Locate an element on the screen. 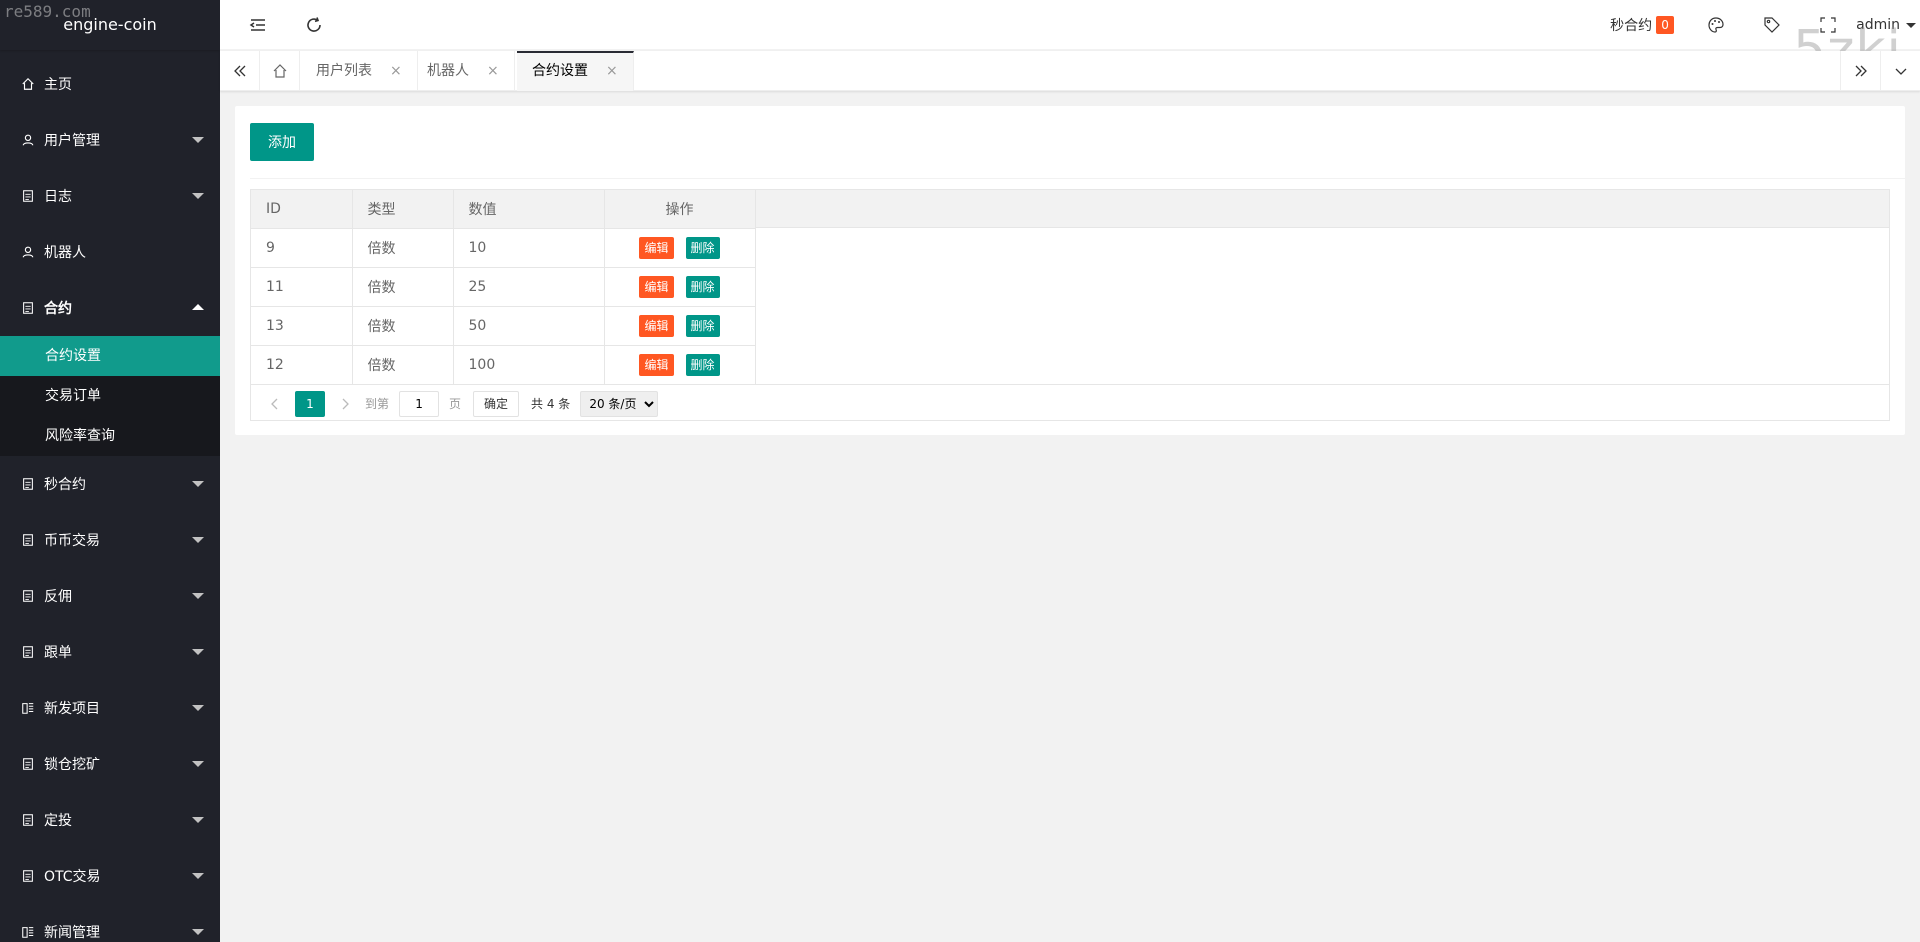  tab-label: 用户列表 is located at coordinates (344, 71).